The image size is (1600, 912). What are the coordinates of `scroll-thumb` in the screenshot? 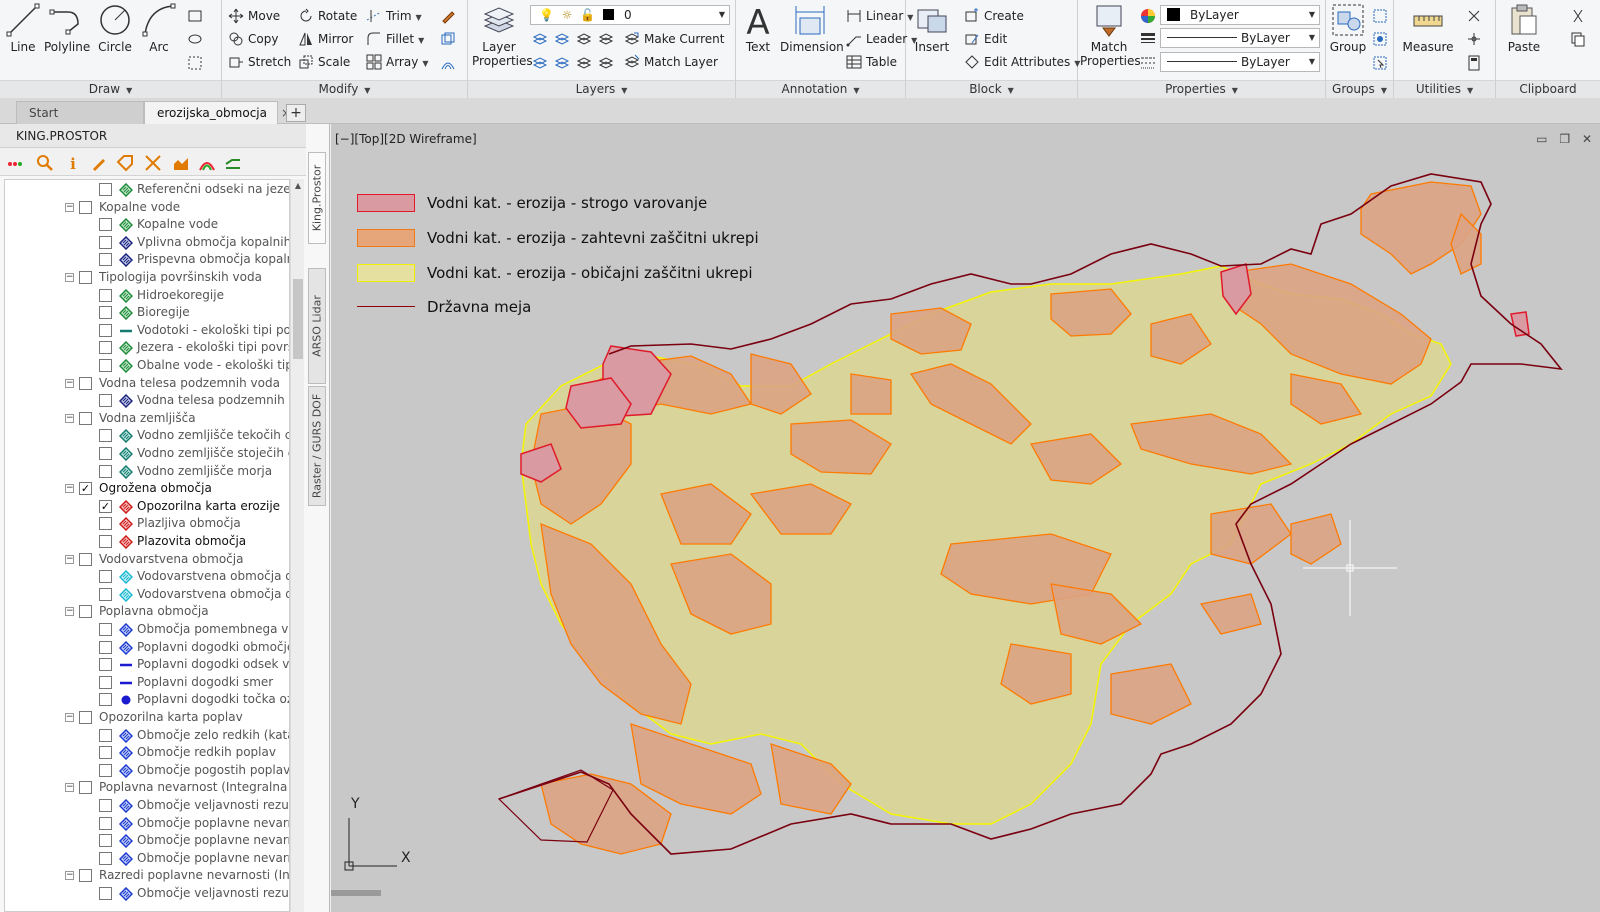 It's located at (298, 319).